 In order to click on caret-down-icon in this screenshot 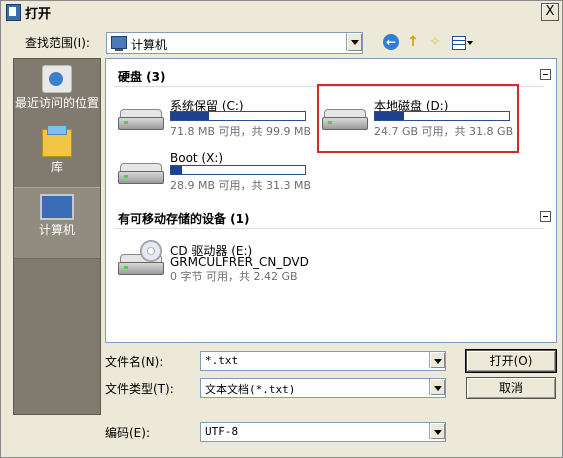, I will do `click(470, 43)`.